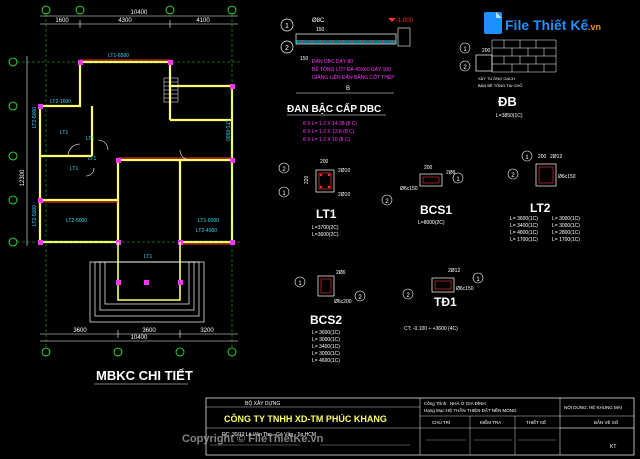 The image size is (640, 459). What do you see at coordinates (76, 221) in the screenshot?
I see `beam-label-bottom-left: LT2-5000` at bounding box center [76, 221].